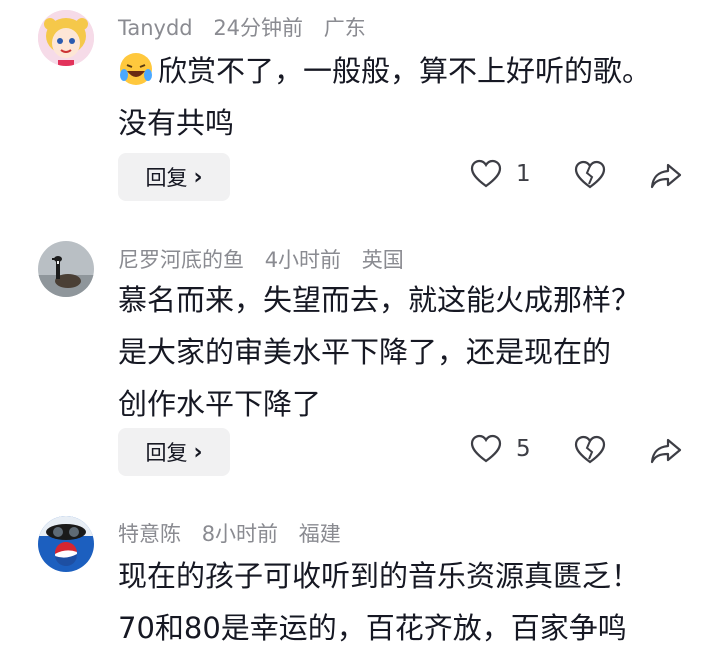 This screenshot has height=655, width=720. I want to click on location: 广东, so click(344, 28).